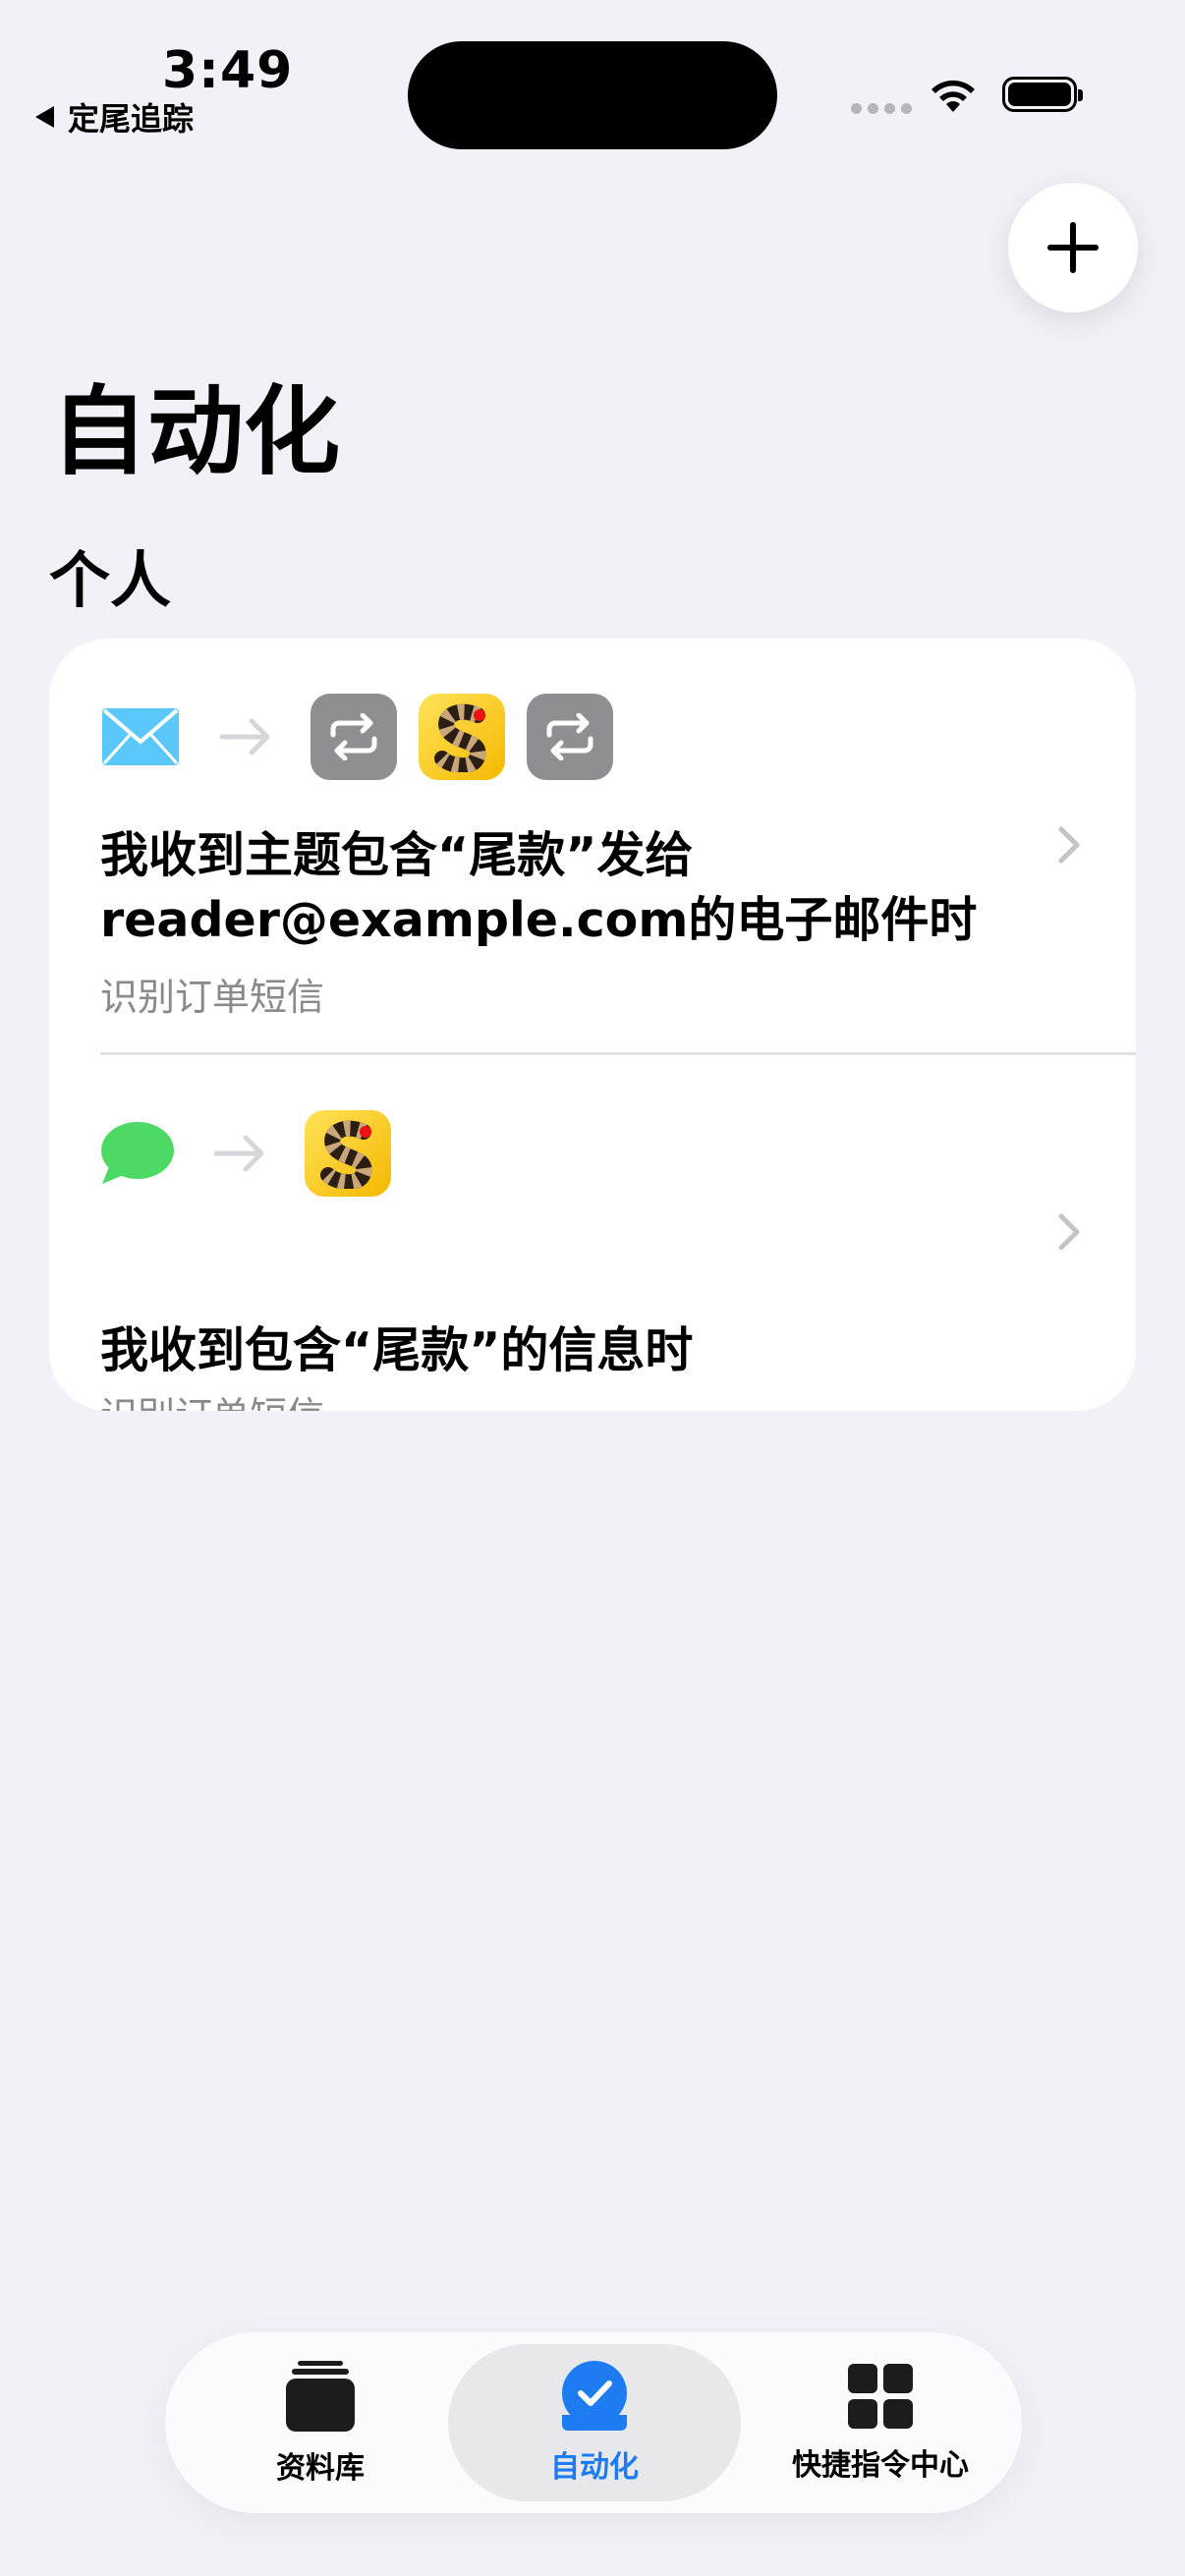 This screenshot has height=2576, width=1185. I want to click on wifi-icon, so click(953, 96).